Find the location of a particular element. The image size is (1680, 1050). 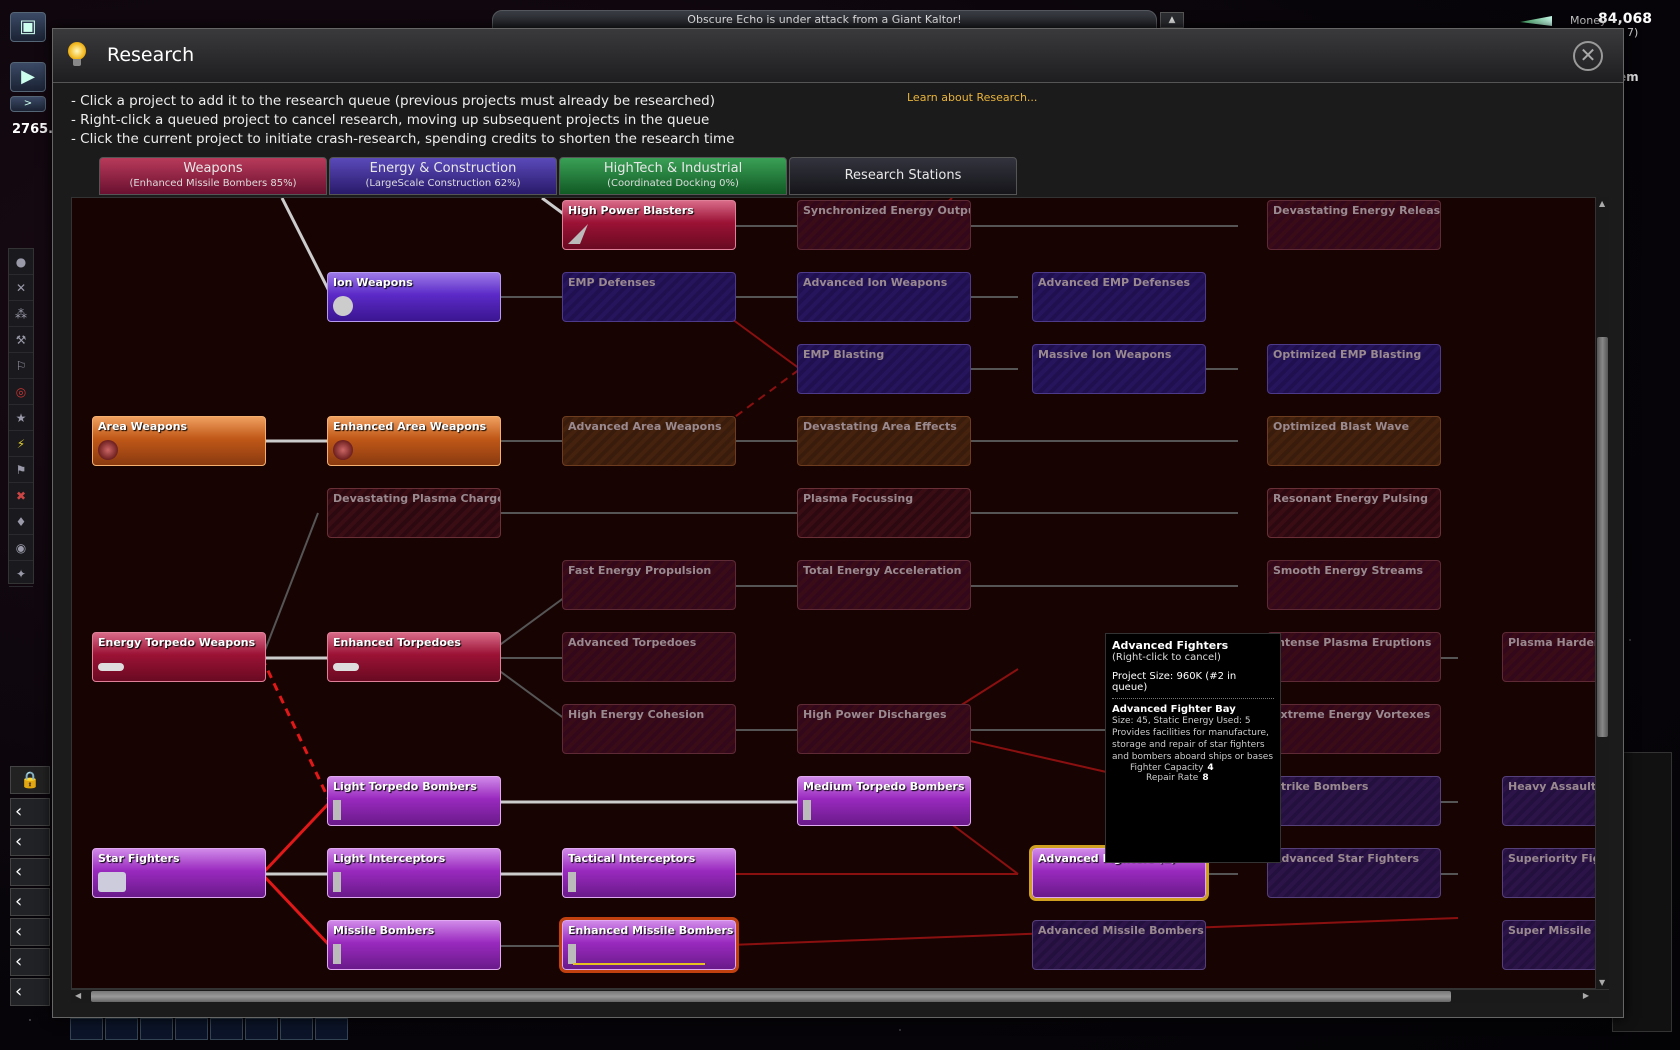

node-energy-torpedo-weapons: Energy Torpedo Weapons is located at coordinates (179, 657).